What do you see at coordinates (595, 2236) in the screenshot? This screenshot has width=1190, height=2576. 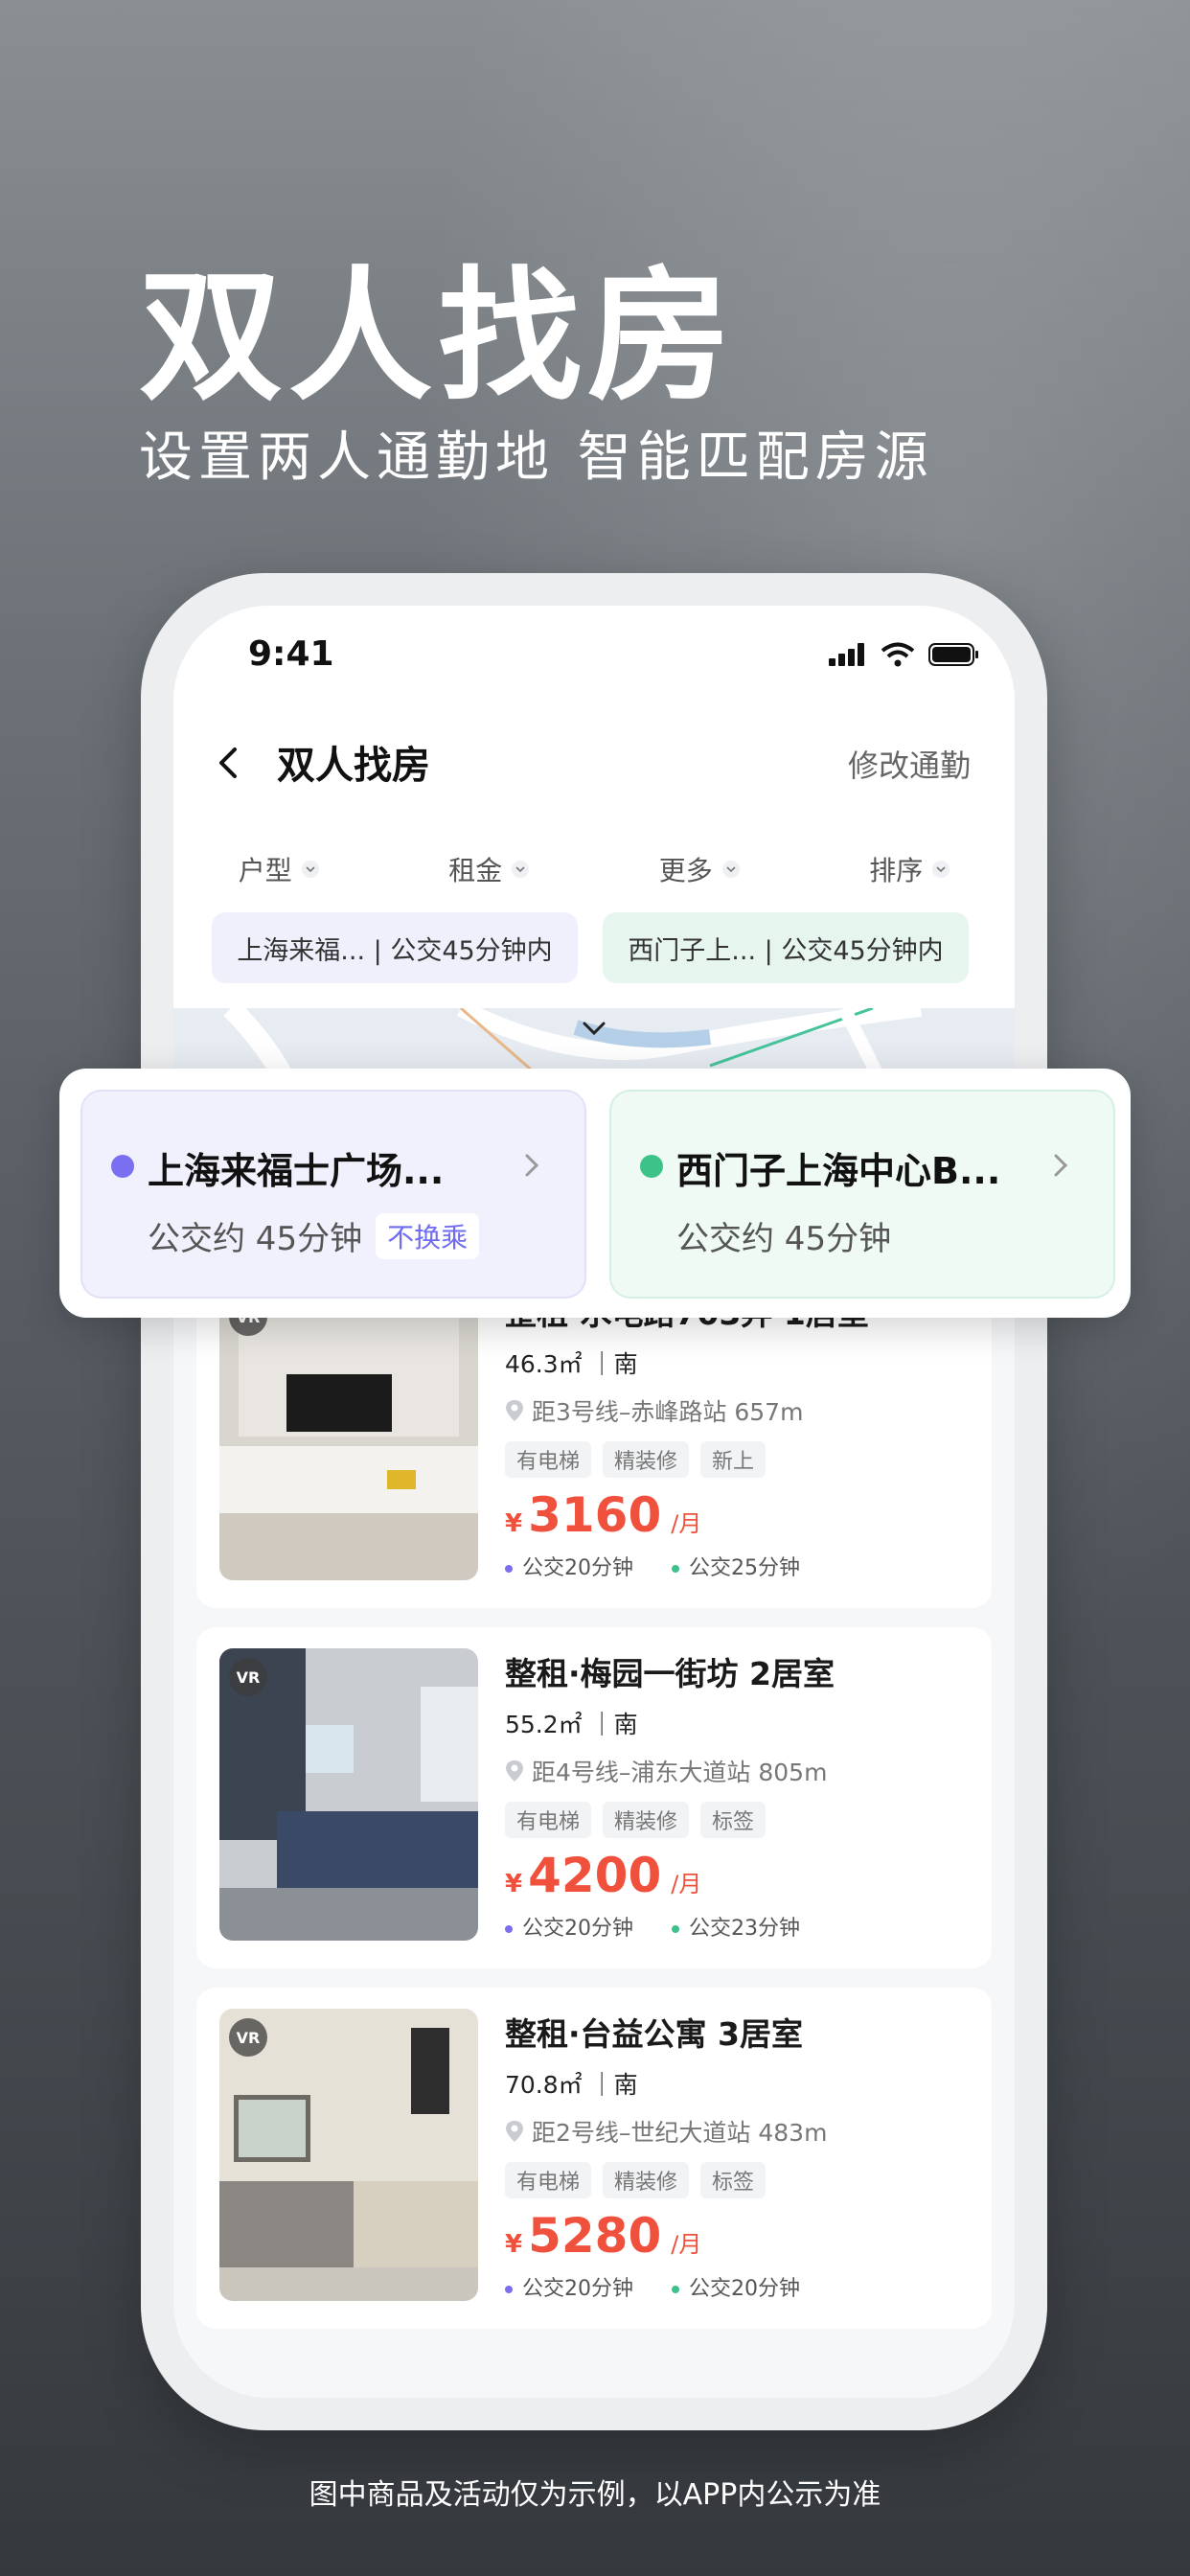 I see `listing-price: 5280` at bounding box center [595, 2236].